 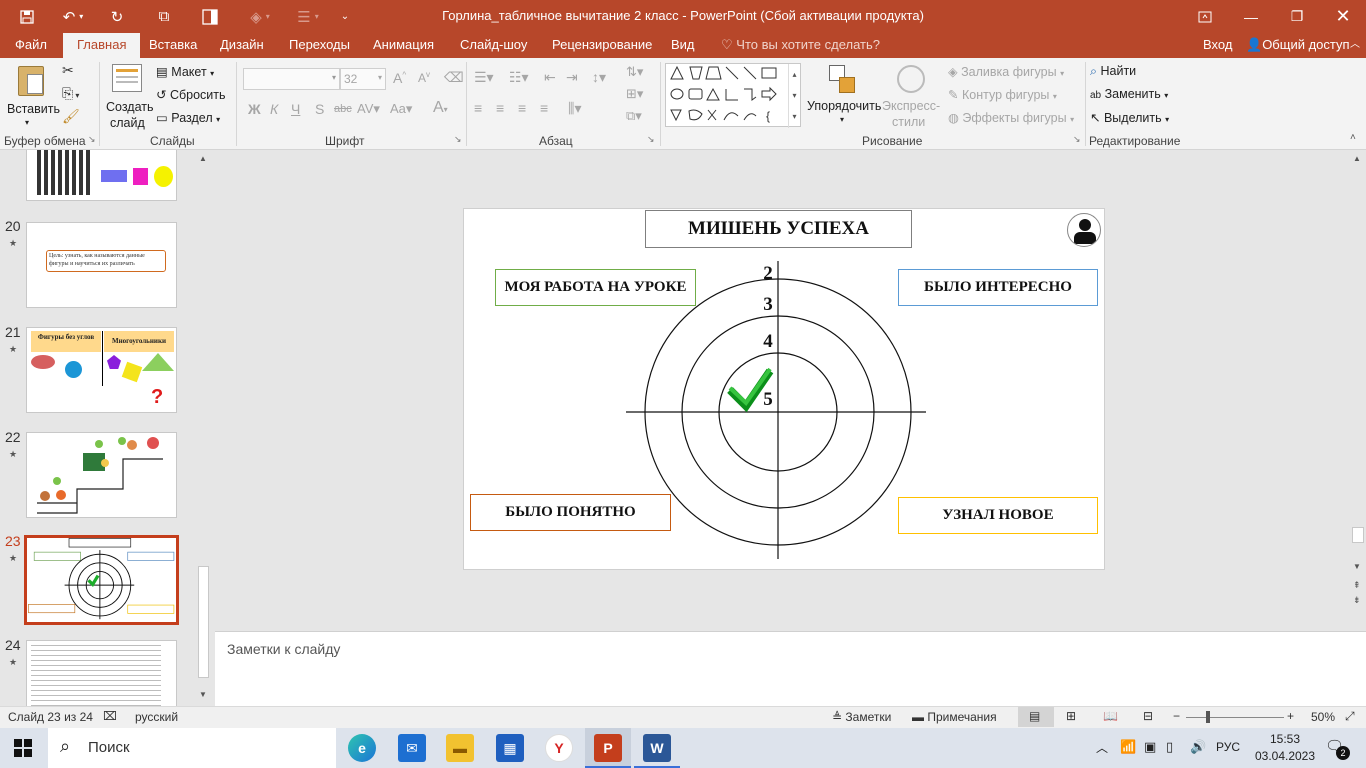 I want to click on shape-outline-button: ✎ Контур фигуры ▾, so click(x=1002, y=94).